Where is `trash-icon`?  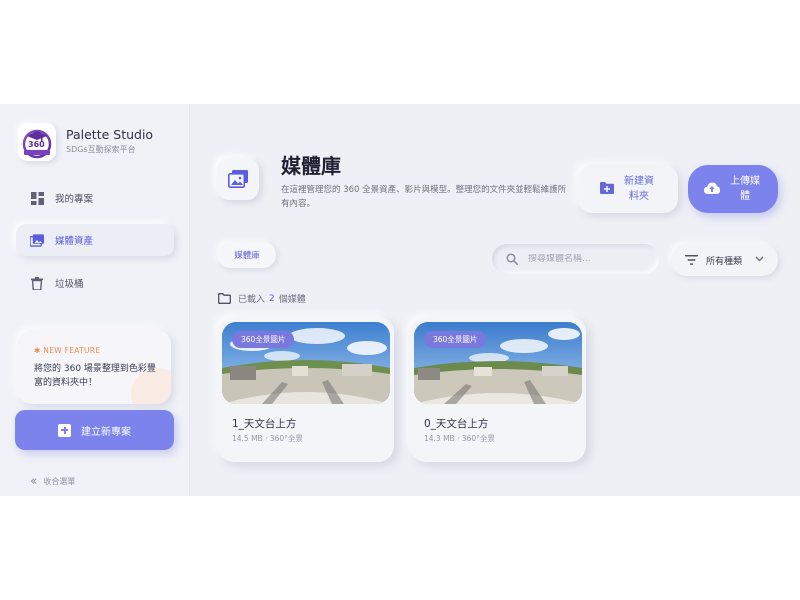
trash-icon is located at coordinates (37, 283).